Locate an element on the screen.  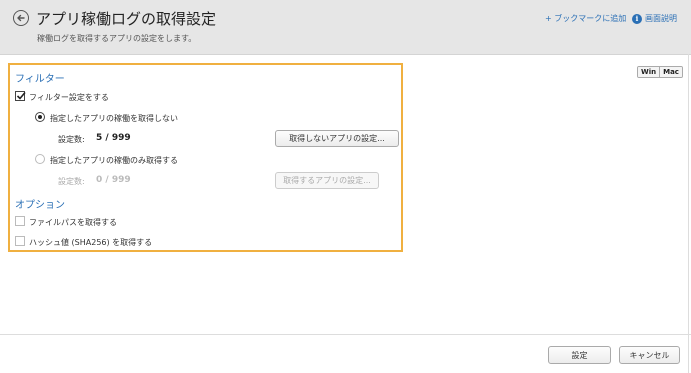
help-link: i 画面説明 is located at coordinates (654, 18).